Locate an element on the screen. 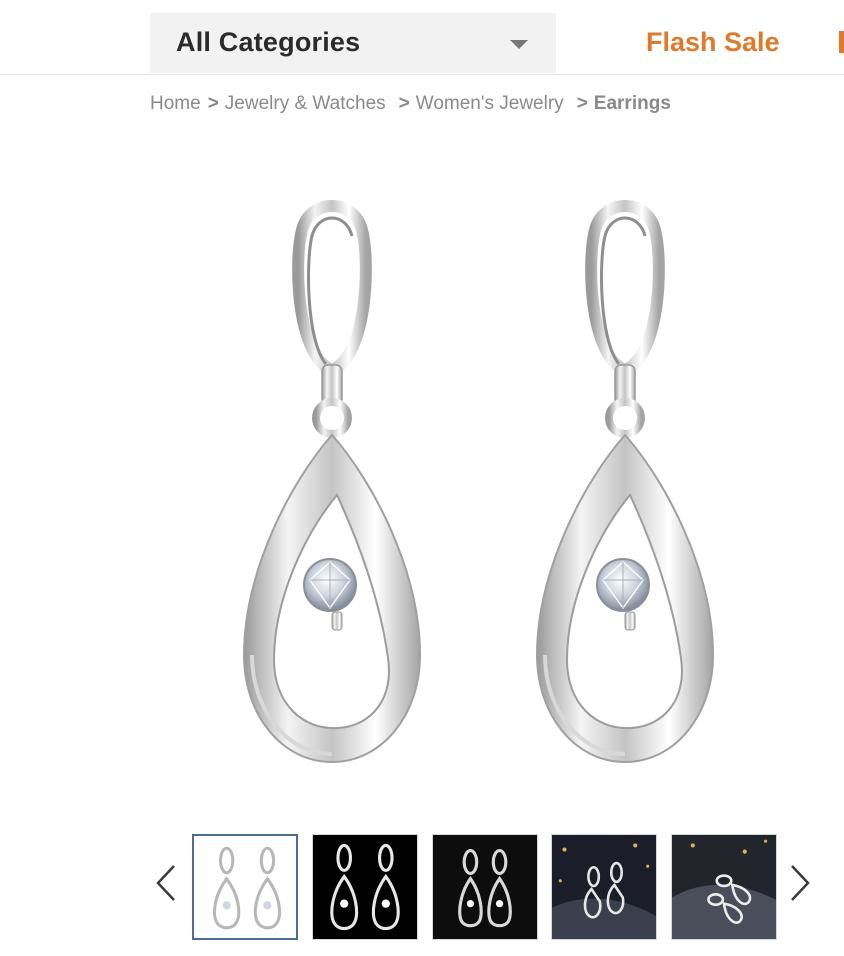 This screenshot has width=844, height=956. breadcrumb-home: Home is located at coordinates (175, 103).